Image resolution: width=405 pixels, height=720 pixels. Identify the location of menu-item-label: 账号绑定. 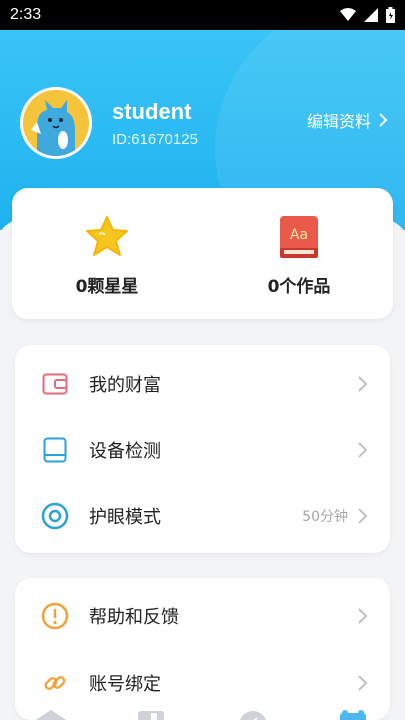
(125, 684).